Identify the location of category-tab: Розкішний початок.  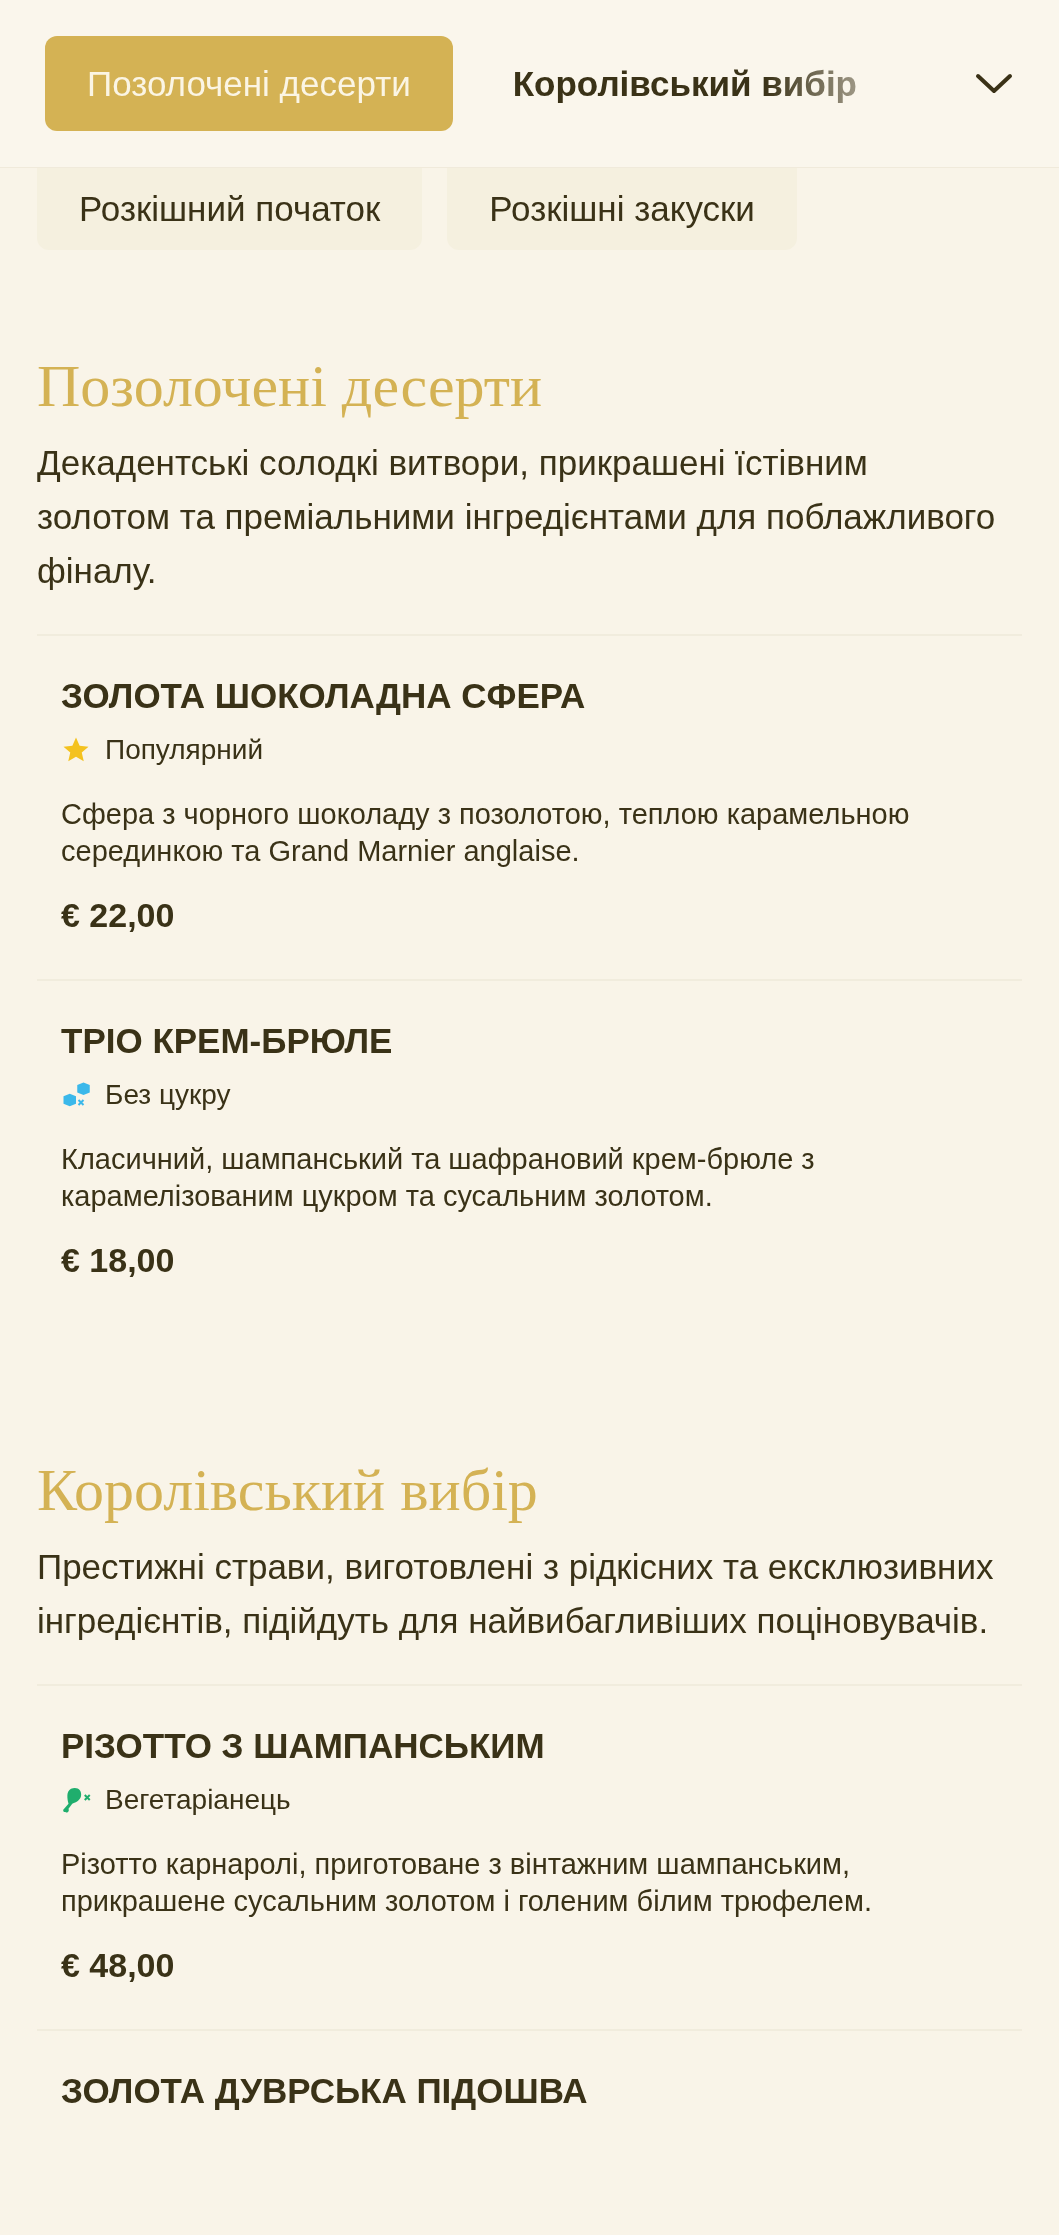
(230, 209).